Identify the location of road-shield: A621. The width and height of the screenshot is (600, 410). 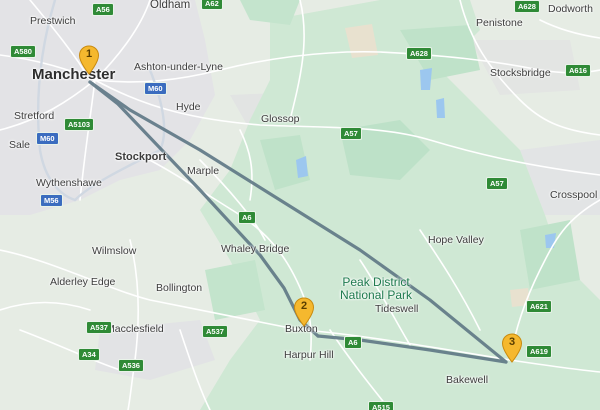
(539, 306).